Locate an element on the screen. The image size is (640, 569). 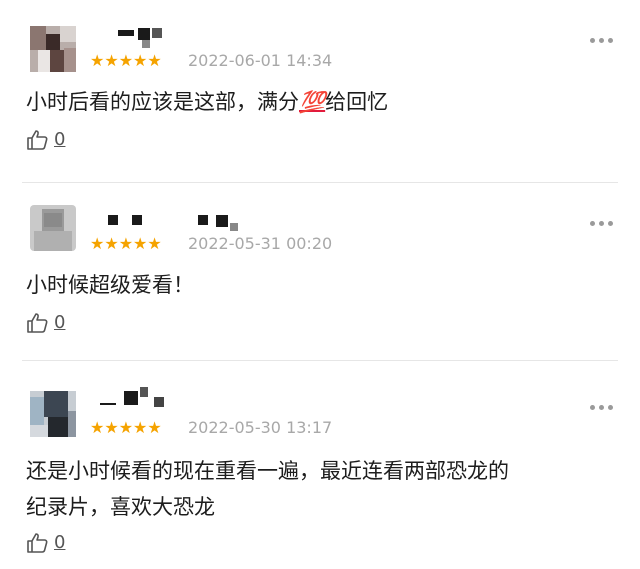
review-content: 小时后看的应该是这部，满分💯给回忆 is located at coordinates (207, 102).